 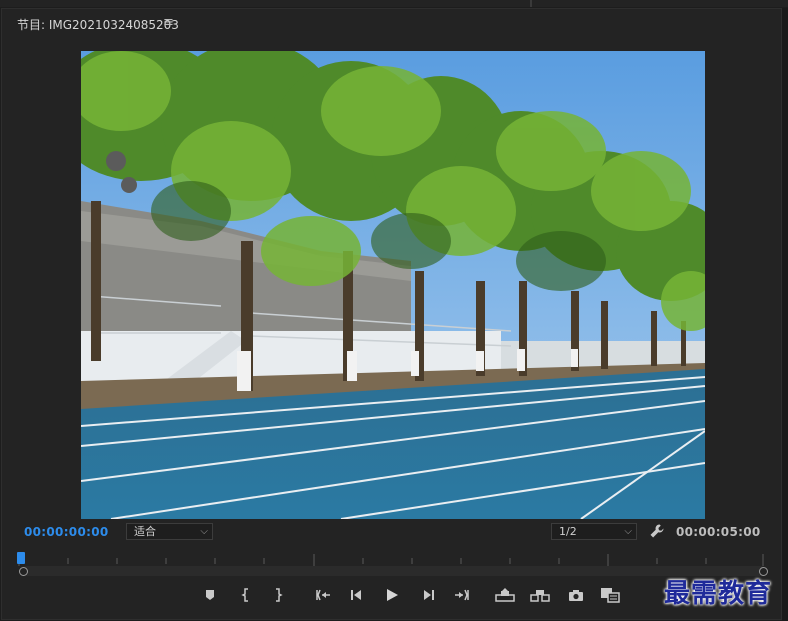 I want to click on settings-wrench-icon, so click(x=657, y=531).